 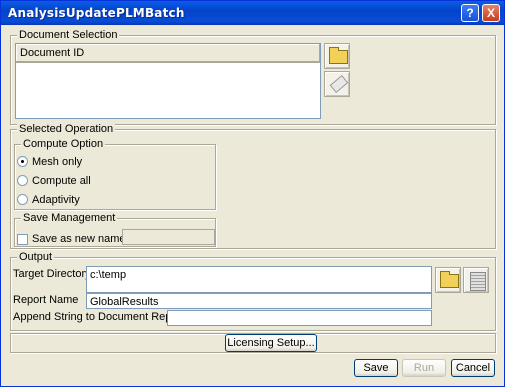 What do you see at coordinates (52, 274) in the screenshot?
I see `target-directory-label: Target Directory` at bounding box center [52, 274].